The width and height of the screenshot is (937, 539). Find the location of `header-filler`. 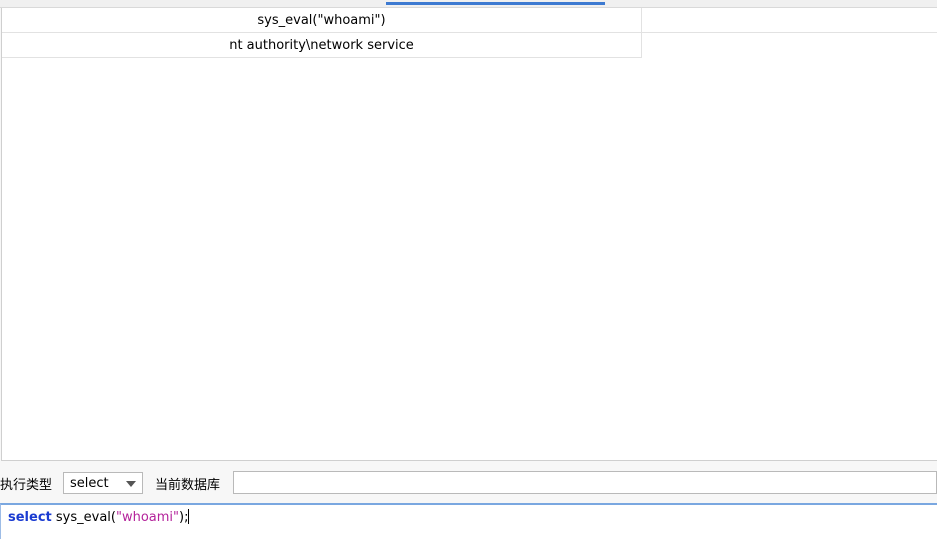

header-filler is located at coordinates (789, 20).